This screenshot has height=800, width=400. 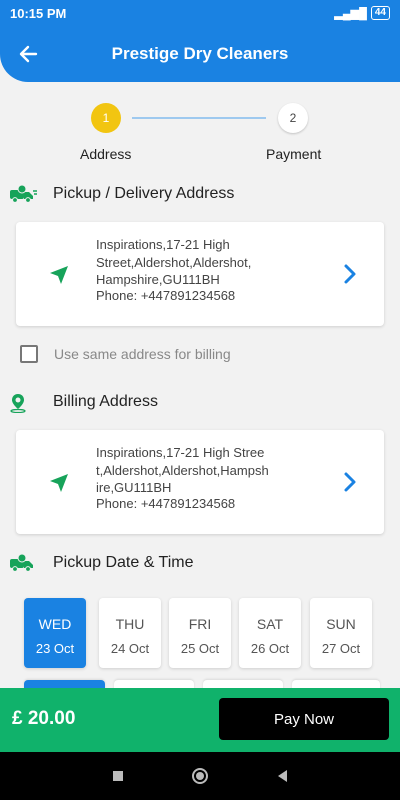 I want to click on date-value: 26 Oct, so click(x=270, y=648).